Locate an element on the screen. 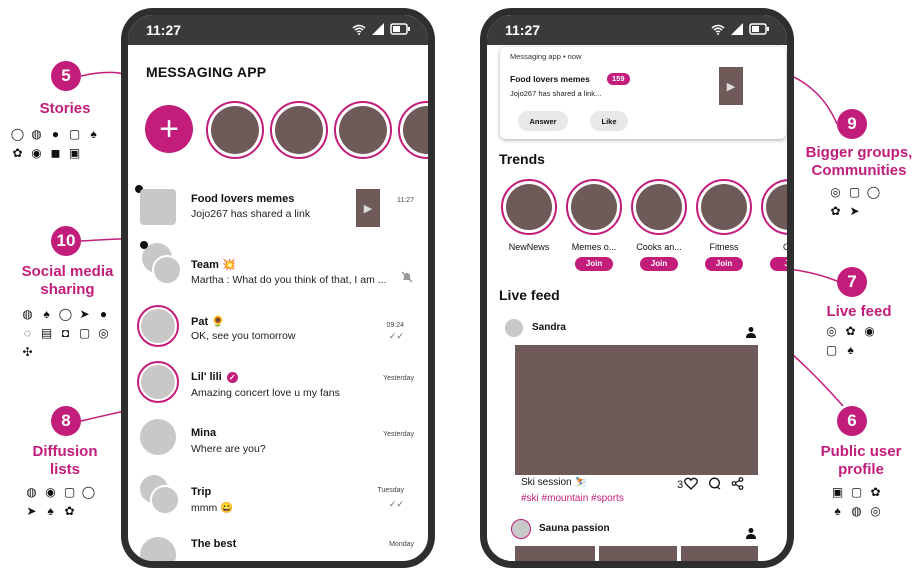 This screenshot has width=914, height=568. chat-time: Yesterday is located at coordinates (398, 434).